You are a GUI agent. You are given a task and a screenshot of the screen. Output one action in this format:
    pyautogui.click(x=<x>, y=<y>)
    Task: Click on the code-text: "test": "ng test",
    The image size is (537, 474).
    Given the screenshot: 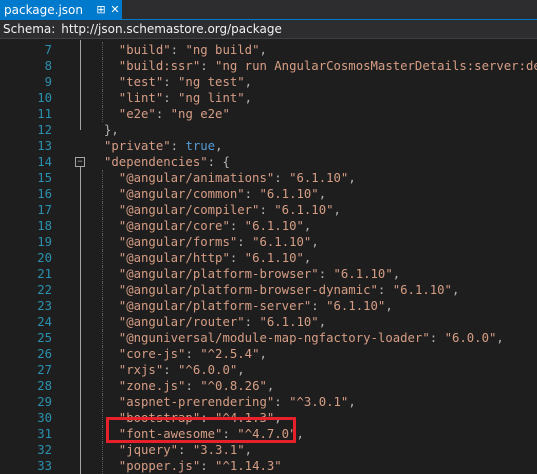 What is the action you would take?
    pyautogui.click(x=185, y=82)
    